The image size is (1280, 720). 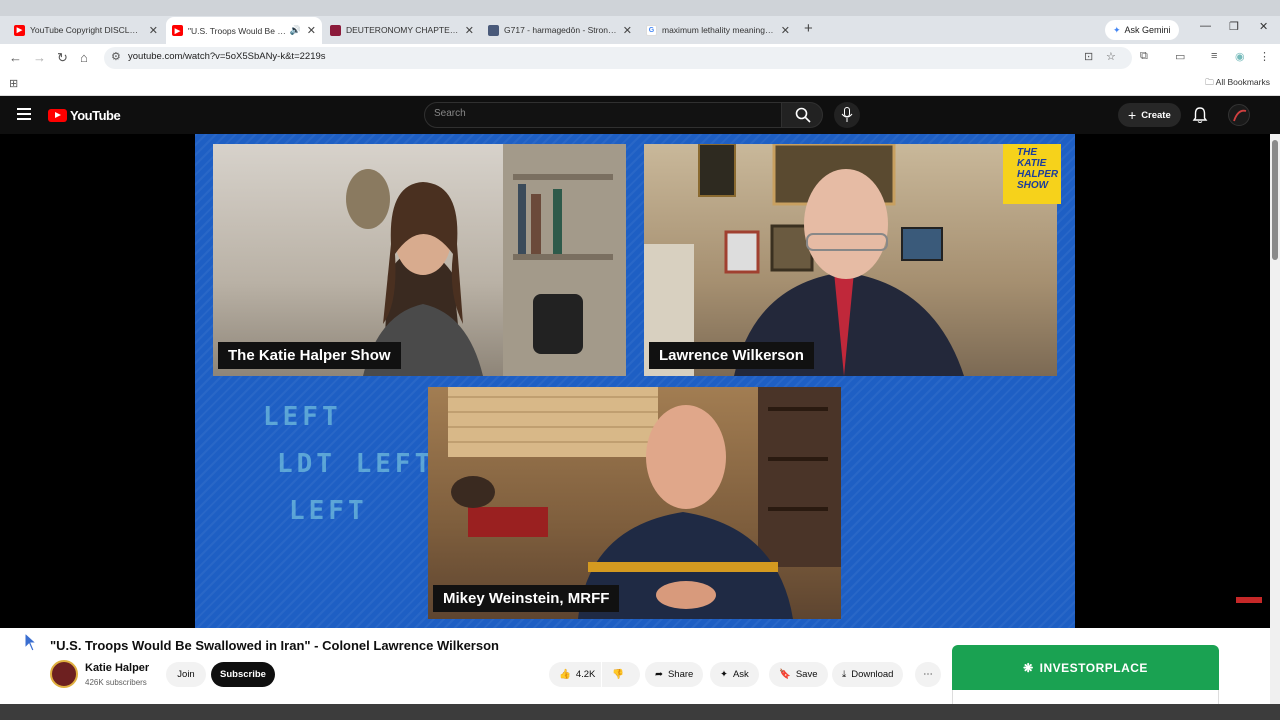 I want to click on install-icon: ⊡, so click(x=1088, y=56).